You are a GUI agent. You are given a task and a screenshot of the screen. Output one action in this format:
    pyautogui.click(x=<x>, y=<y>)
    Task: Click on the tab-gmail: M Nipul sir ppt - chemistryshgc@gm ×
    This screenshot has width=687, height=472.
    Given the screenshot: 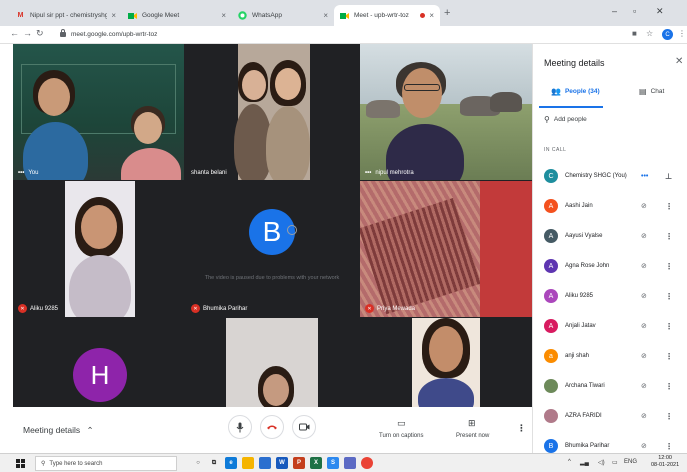 What is the action you would take?
    pyautogui.click(x=66, y=15)
    